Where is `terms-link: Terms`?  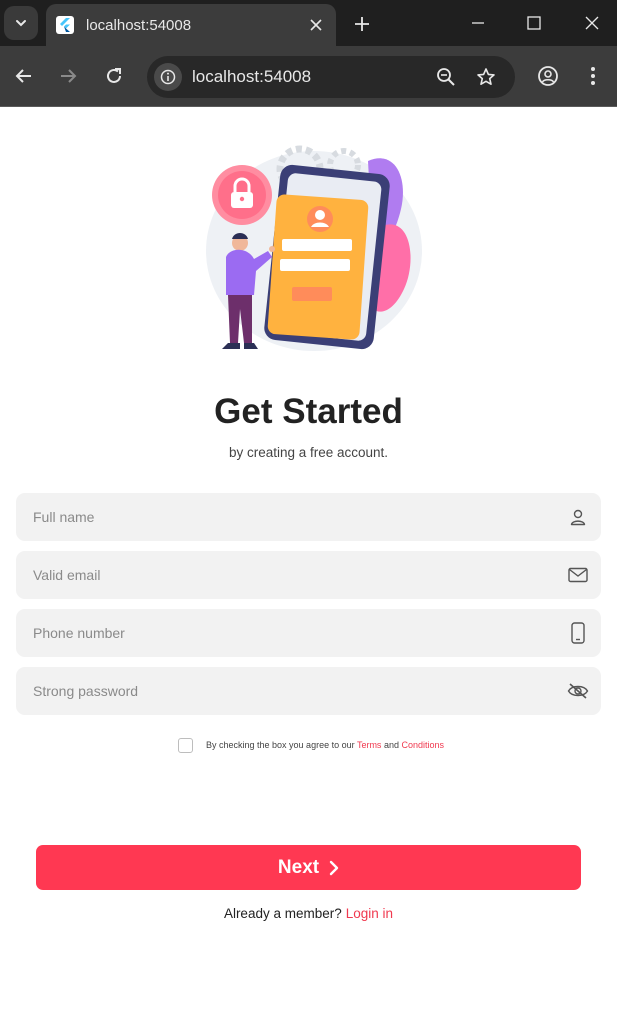 terms-link: Terms is located at coordinates (369, 745).